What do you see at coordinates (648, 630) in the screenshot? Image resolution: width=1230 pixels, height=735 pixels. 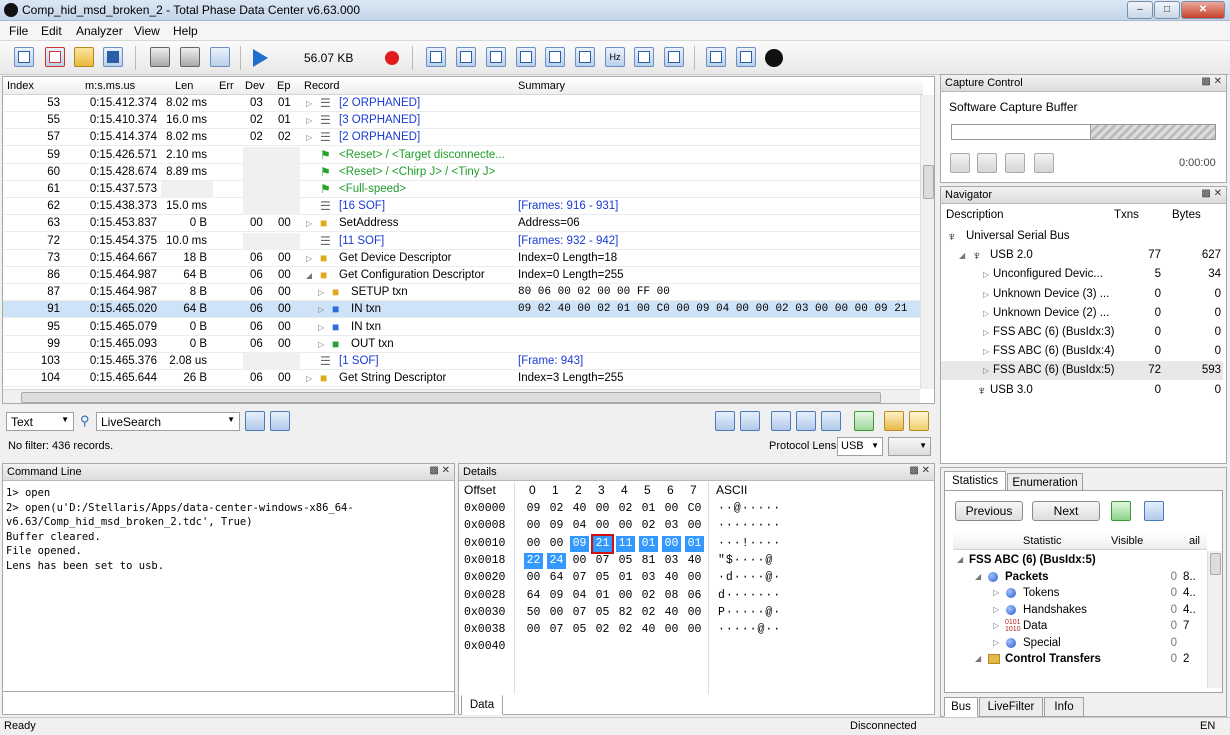 I see `hex-byte: 40` at bounding box center [648, 630].